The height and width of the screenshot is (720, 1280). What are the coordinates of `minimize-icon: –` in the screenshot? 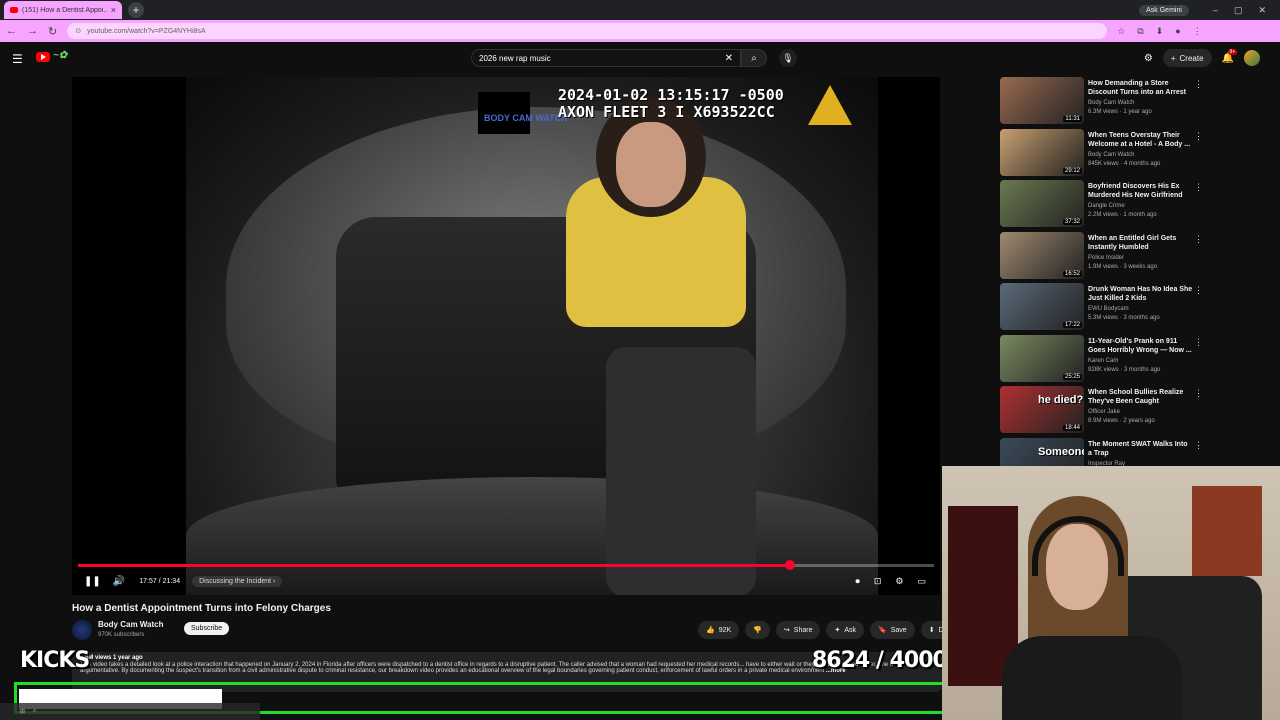 It's located at (1215, 10).